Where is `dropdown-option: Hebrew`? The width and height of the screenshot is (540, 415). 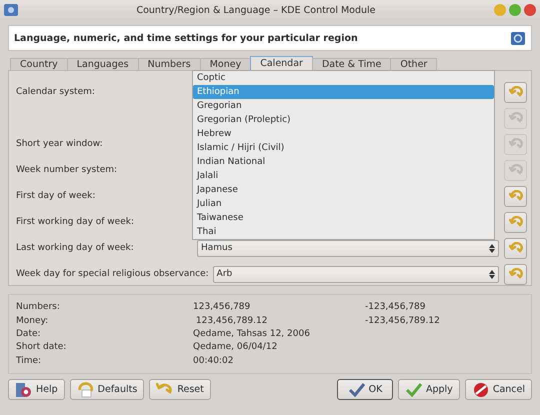
dropdown-option: Hebrew is located at coordinates (343, 134).